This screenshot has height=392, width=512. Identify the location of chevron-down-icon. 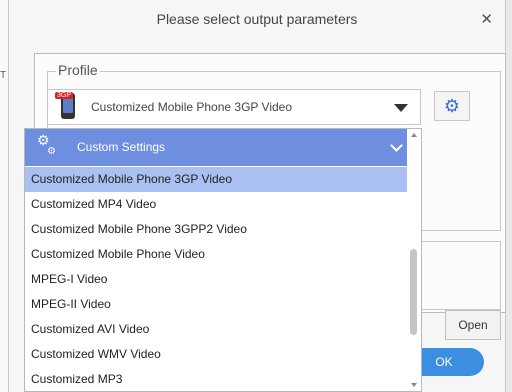
(396, 145).